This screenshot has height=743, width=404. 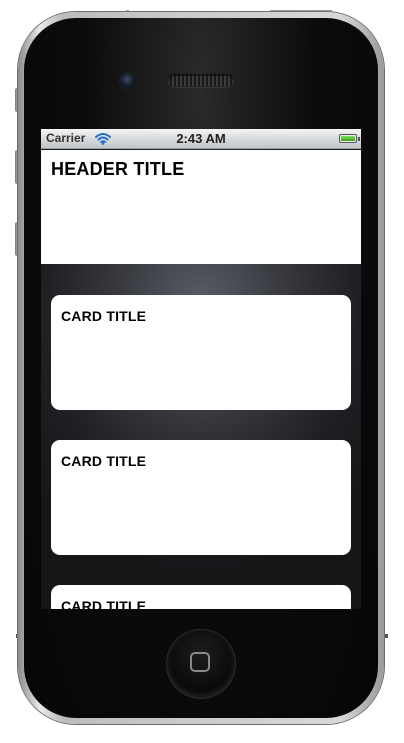 I want to click on status-bar: Carrier 2:43 AM, so click(x=201, y=139).